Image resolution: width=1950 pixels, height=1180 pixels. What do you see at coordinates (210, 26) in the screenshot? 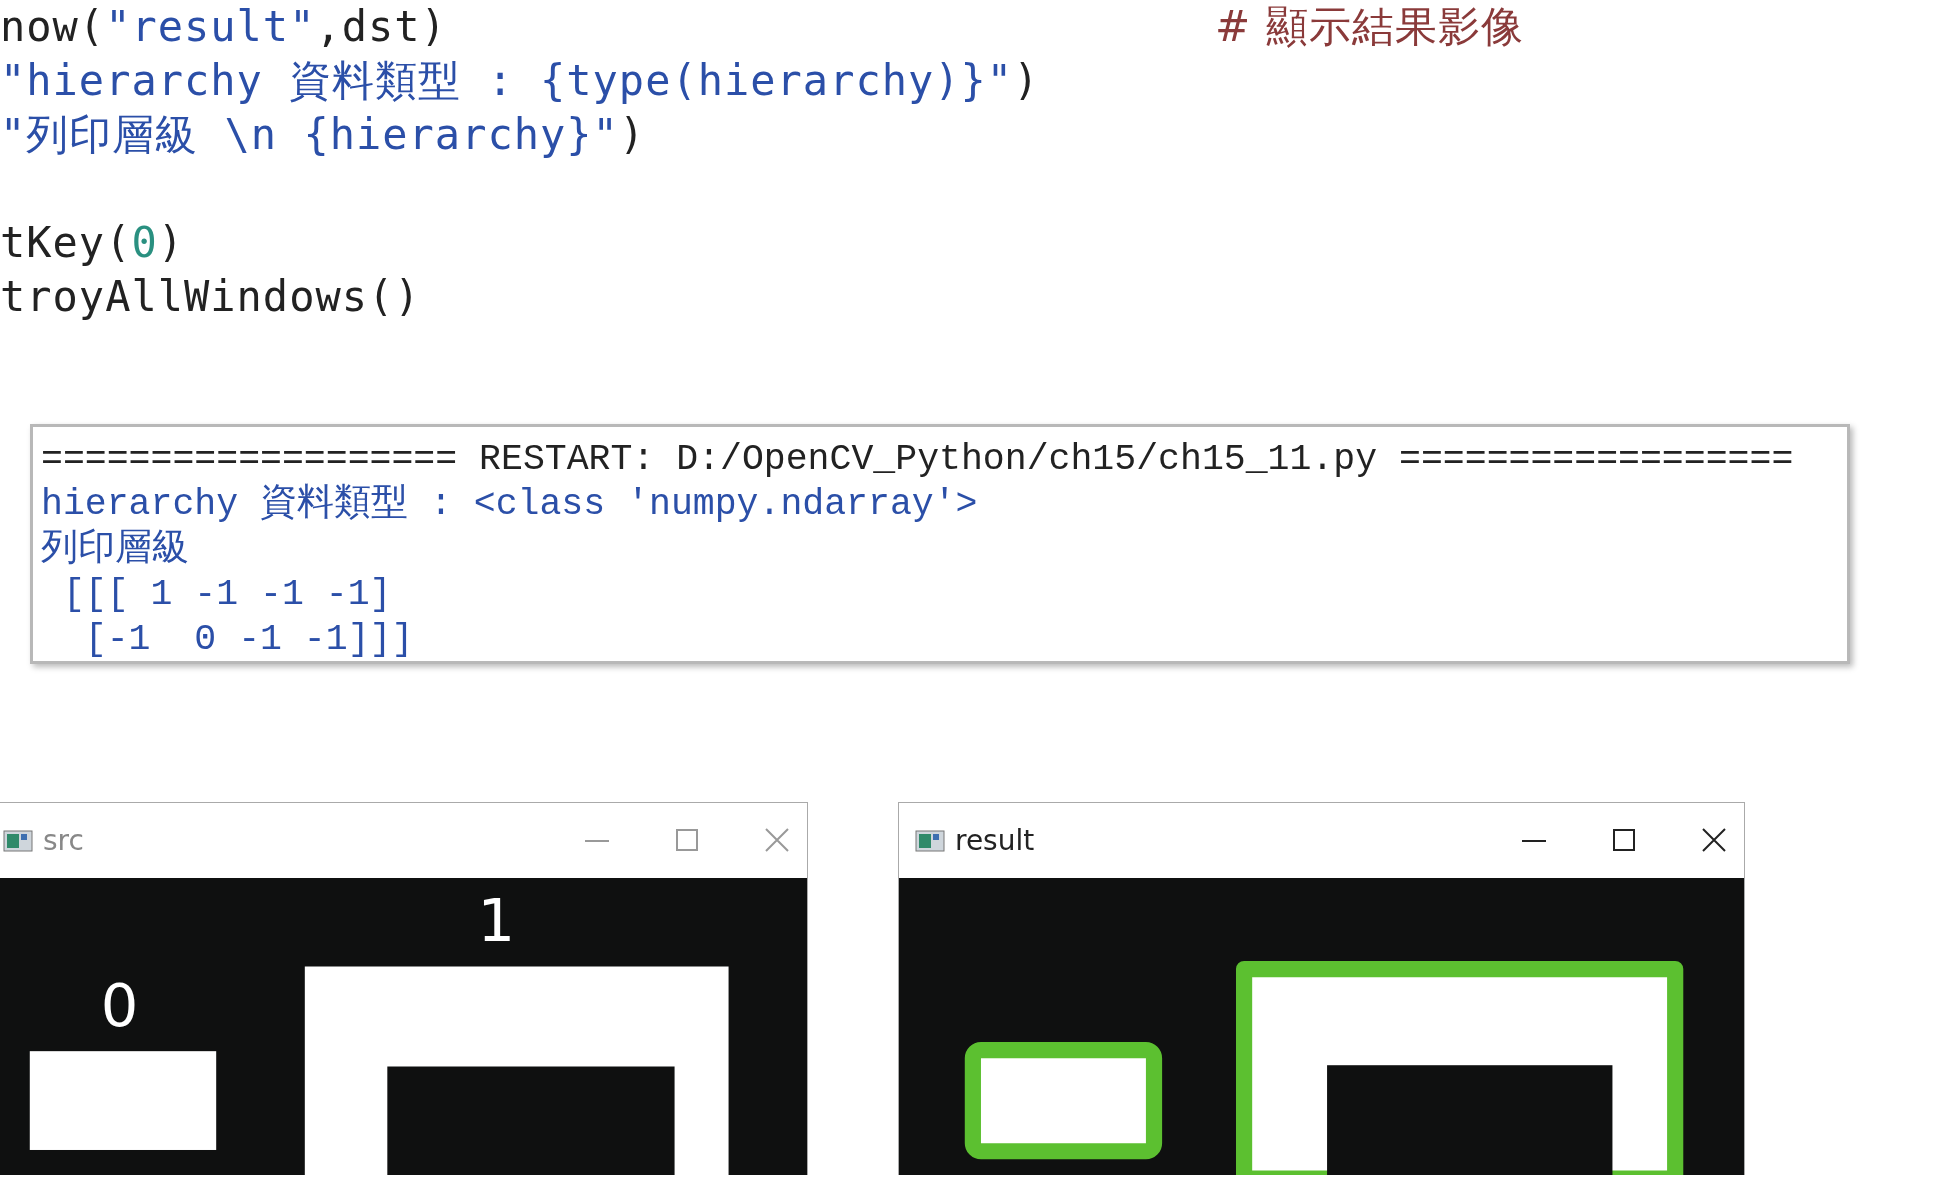
I see `code-token: "result"` at bounding box center [210, 26].